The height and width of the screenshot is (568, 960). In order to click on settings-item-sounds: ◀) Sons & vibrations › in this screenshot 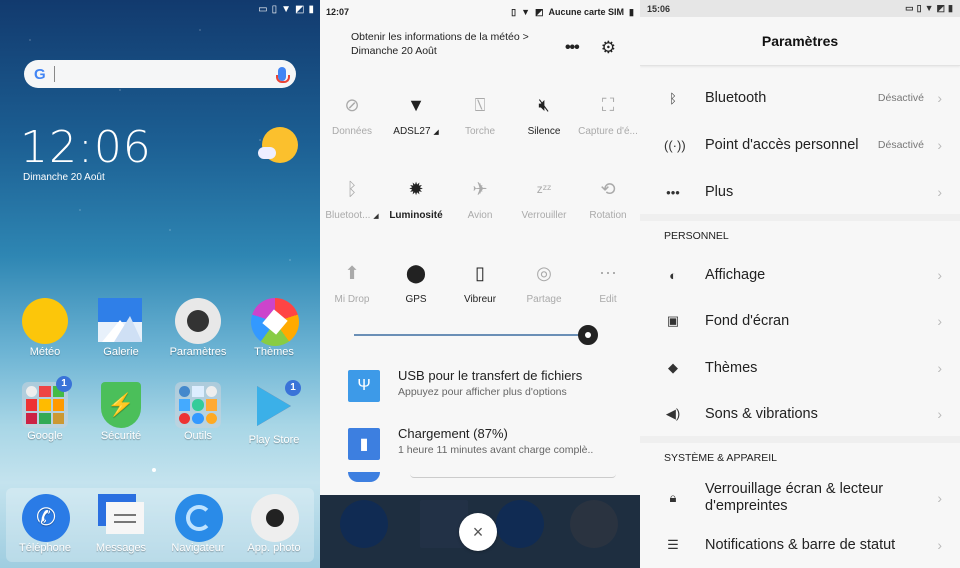, I will do `click(800, 414)`.